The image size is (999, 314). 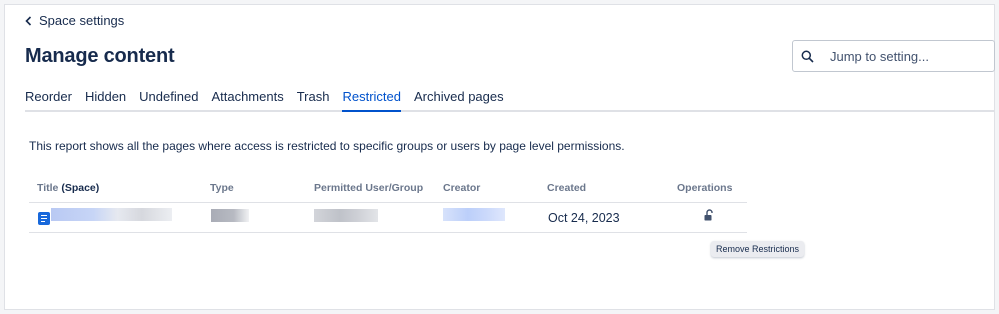 I want to click on tab-attachments: Attachments, so click(x=247, y=99).